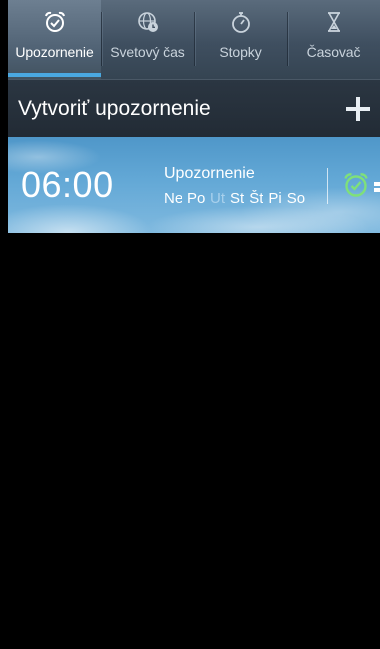  What do you see at coordinates (147, 22) in the screenshot?
I see `globe-icon` at bounding box center [147, 22].